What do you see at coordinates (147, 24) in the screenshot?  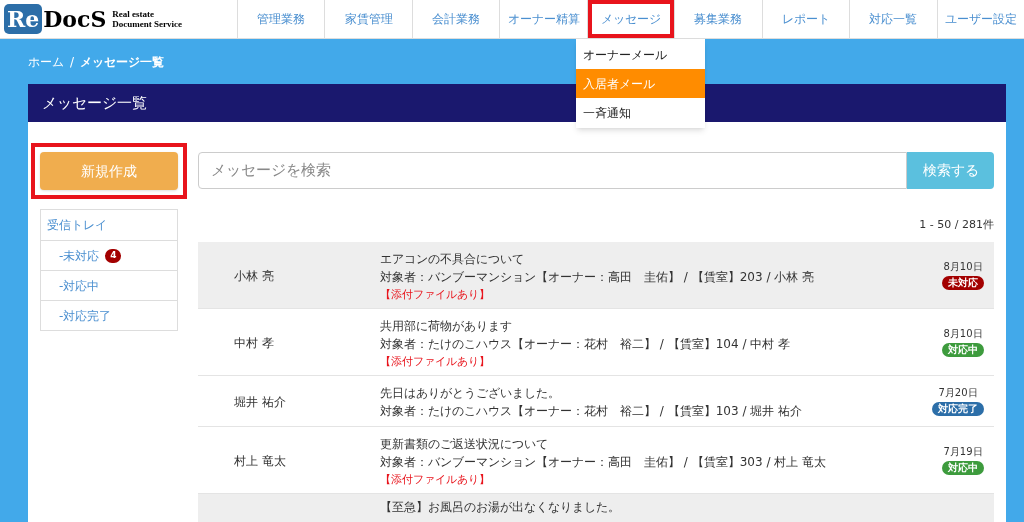 I see `logo-tagline: Document Service` at bounding box center [147, 24].